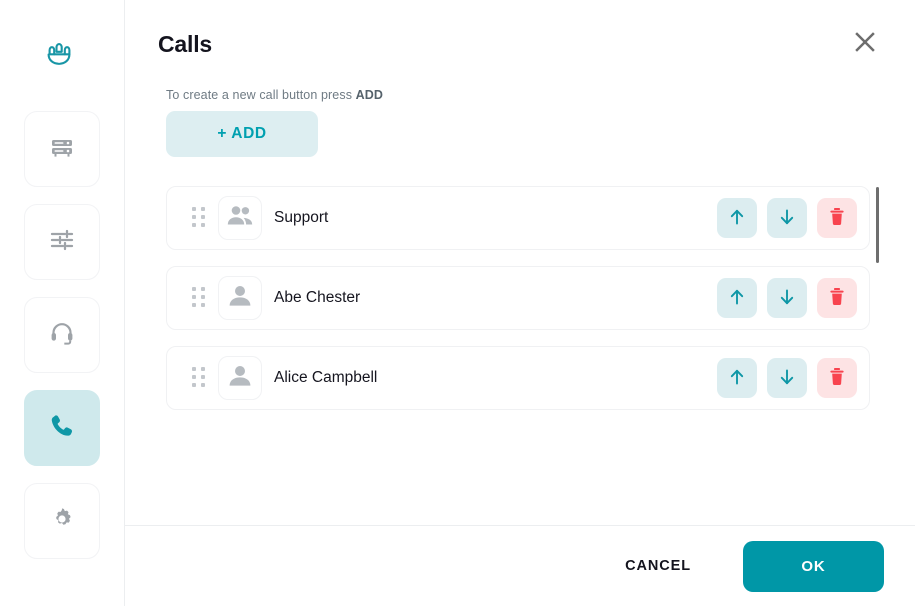 Image resolution: width=915 pixels, height=606 pixels. What do you see at coordinates (520, 565) in the screenshot?
I see `dialog-footer: CANCEL OK` at bounding box center [520, 565].